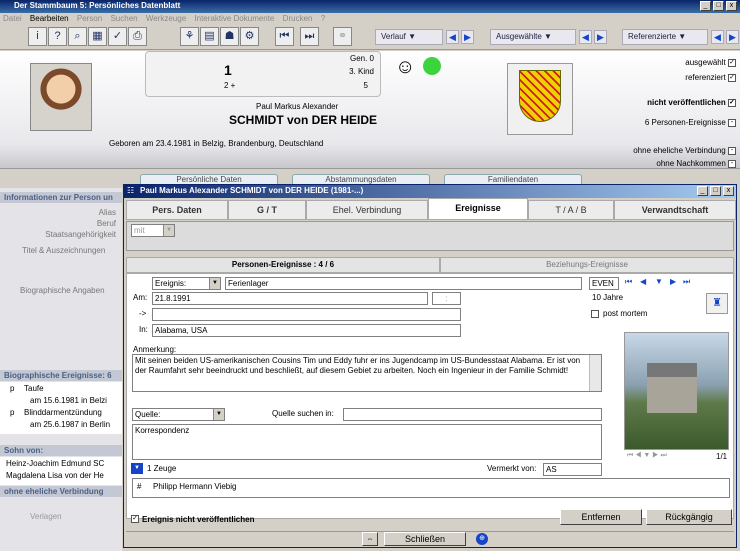  What do you see at coordinates (585, 37) in the screenshot?
I see `ausgewaehlte-prev-icon: ◀` at bounding box center [585, 37].